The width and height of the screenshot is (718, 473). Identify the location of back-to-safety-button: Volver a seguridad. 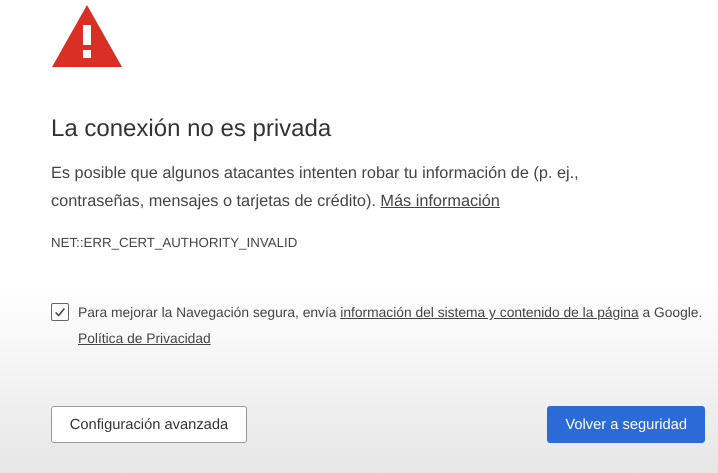
(626, 424).